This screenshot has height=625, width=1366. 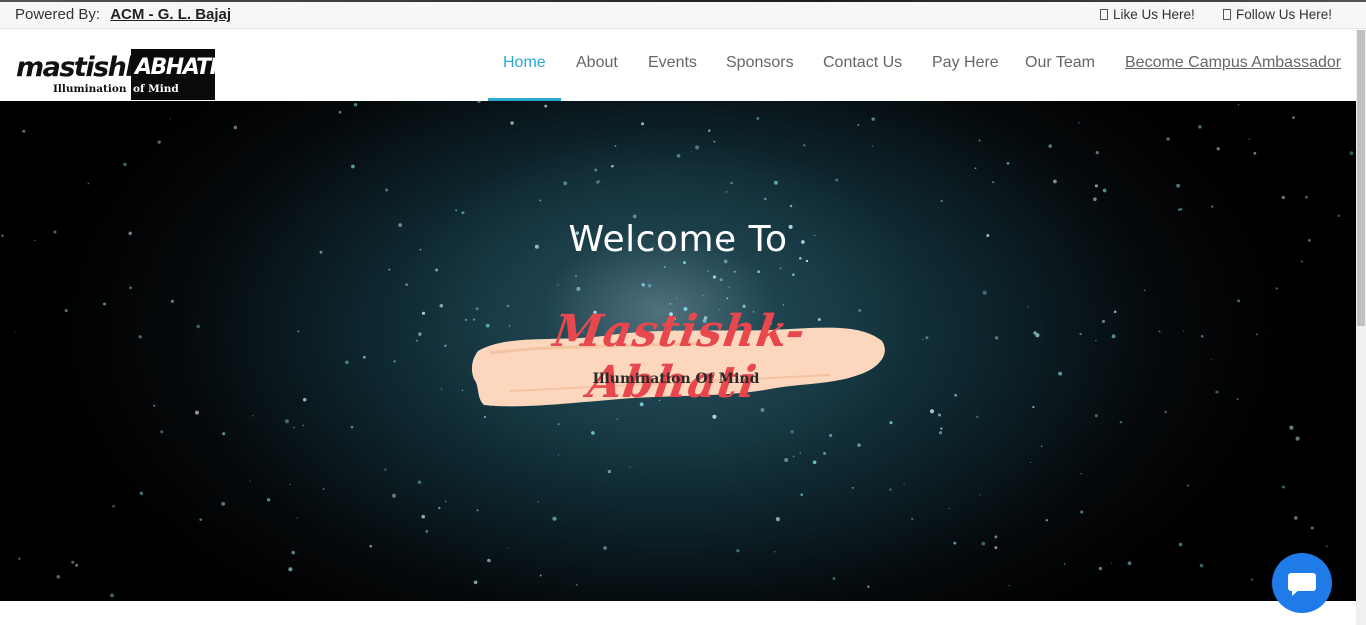 I want to click on site-logo: mastishk ABHATI Illumination of Mind, so click(x=117, y=74).